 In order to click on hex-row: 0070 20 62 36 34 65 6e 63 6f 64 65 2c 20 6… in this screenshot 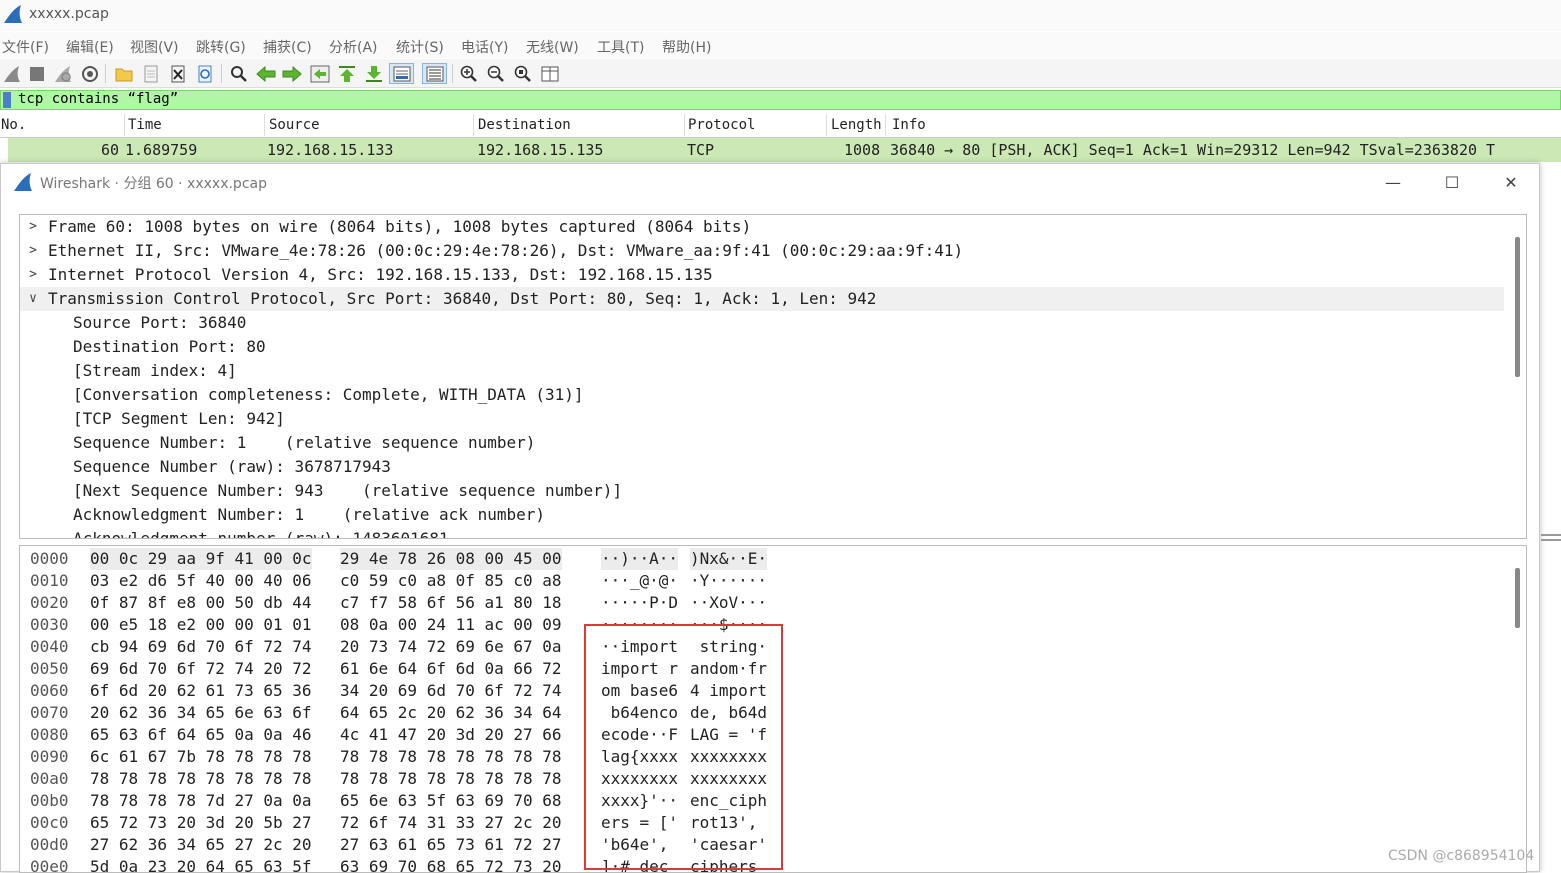, I will do `click(760, 713)`.